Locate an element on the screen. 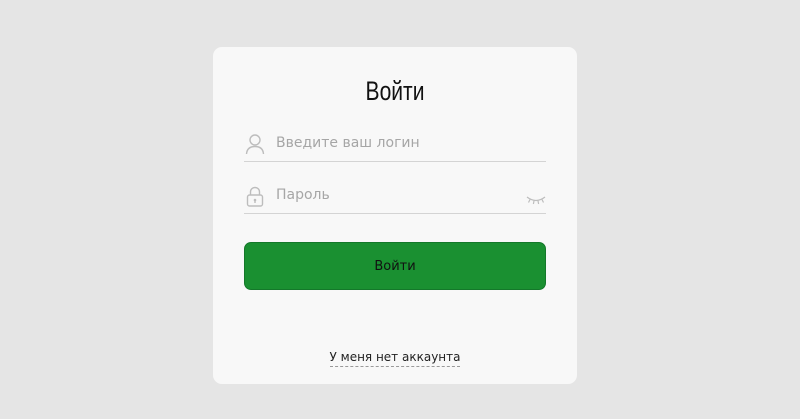 The image size is (800, 419). register-link-container: У меня нет аккаунта is located at coordinates (395, 357).